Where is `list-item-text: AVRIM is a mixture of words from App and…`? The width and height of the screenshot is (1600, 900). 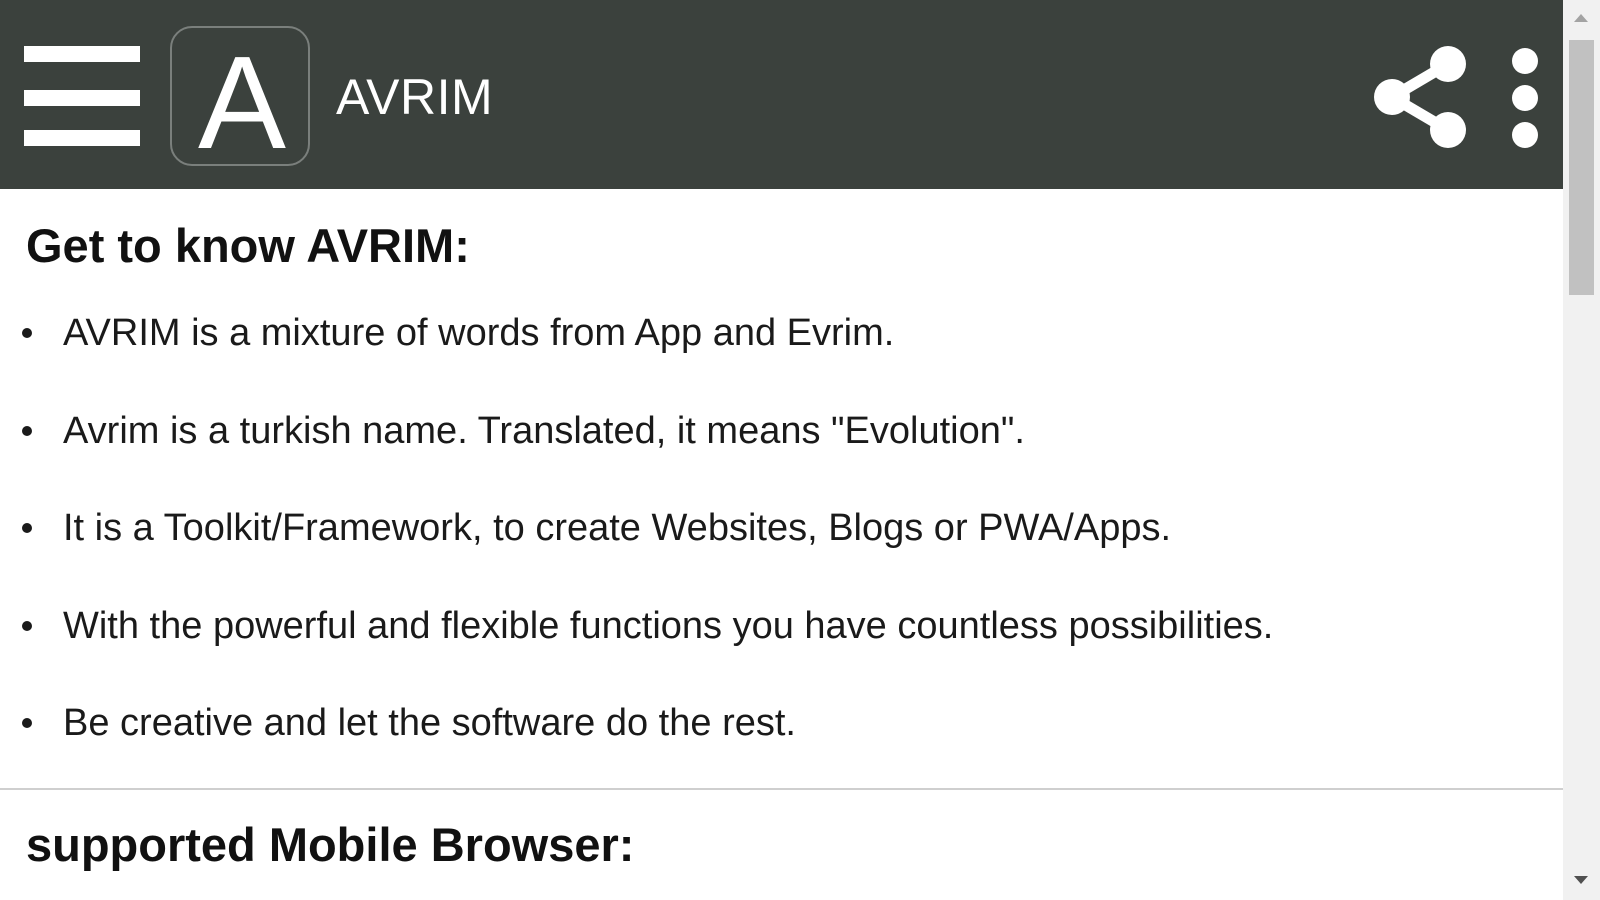
list-item-text: AVRIM is a mixture of words from App and… is located at coordinates (479, 333).